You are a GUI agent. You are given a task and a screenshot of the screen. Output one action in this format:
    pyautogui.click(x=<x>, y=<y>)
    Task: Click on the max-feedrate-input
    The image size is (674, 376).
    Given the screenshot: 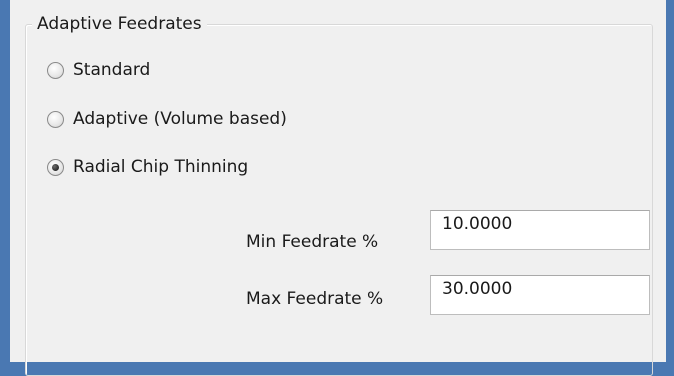 What is the action you would take?
    pyautogui.click(x=540, y=295)
    